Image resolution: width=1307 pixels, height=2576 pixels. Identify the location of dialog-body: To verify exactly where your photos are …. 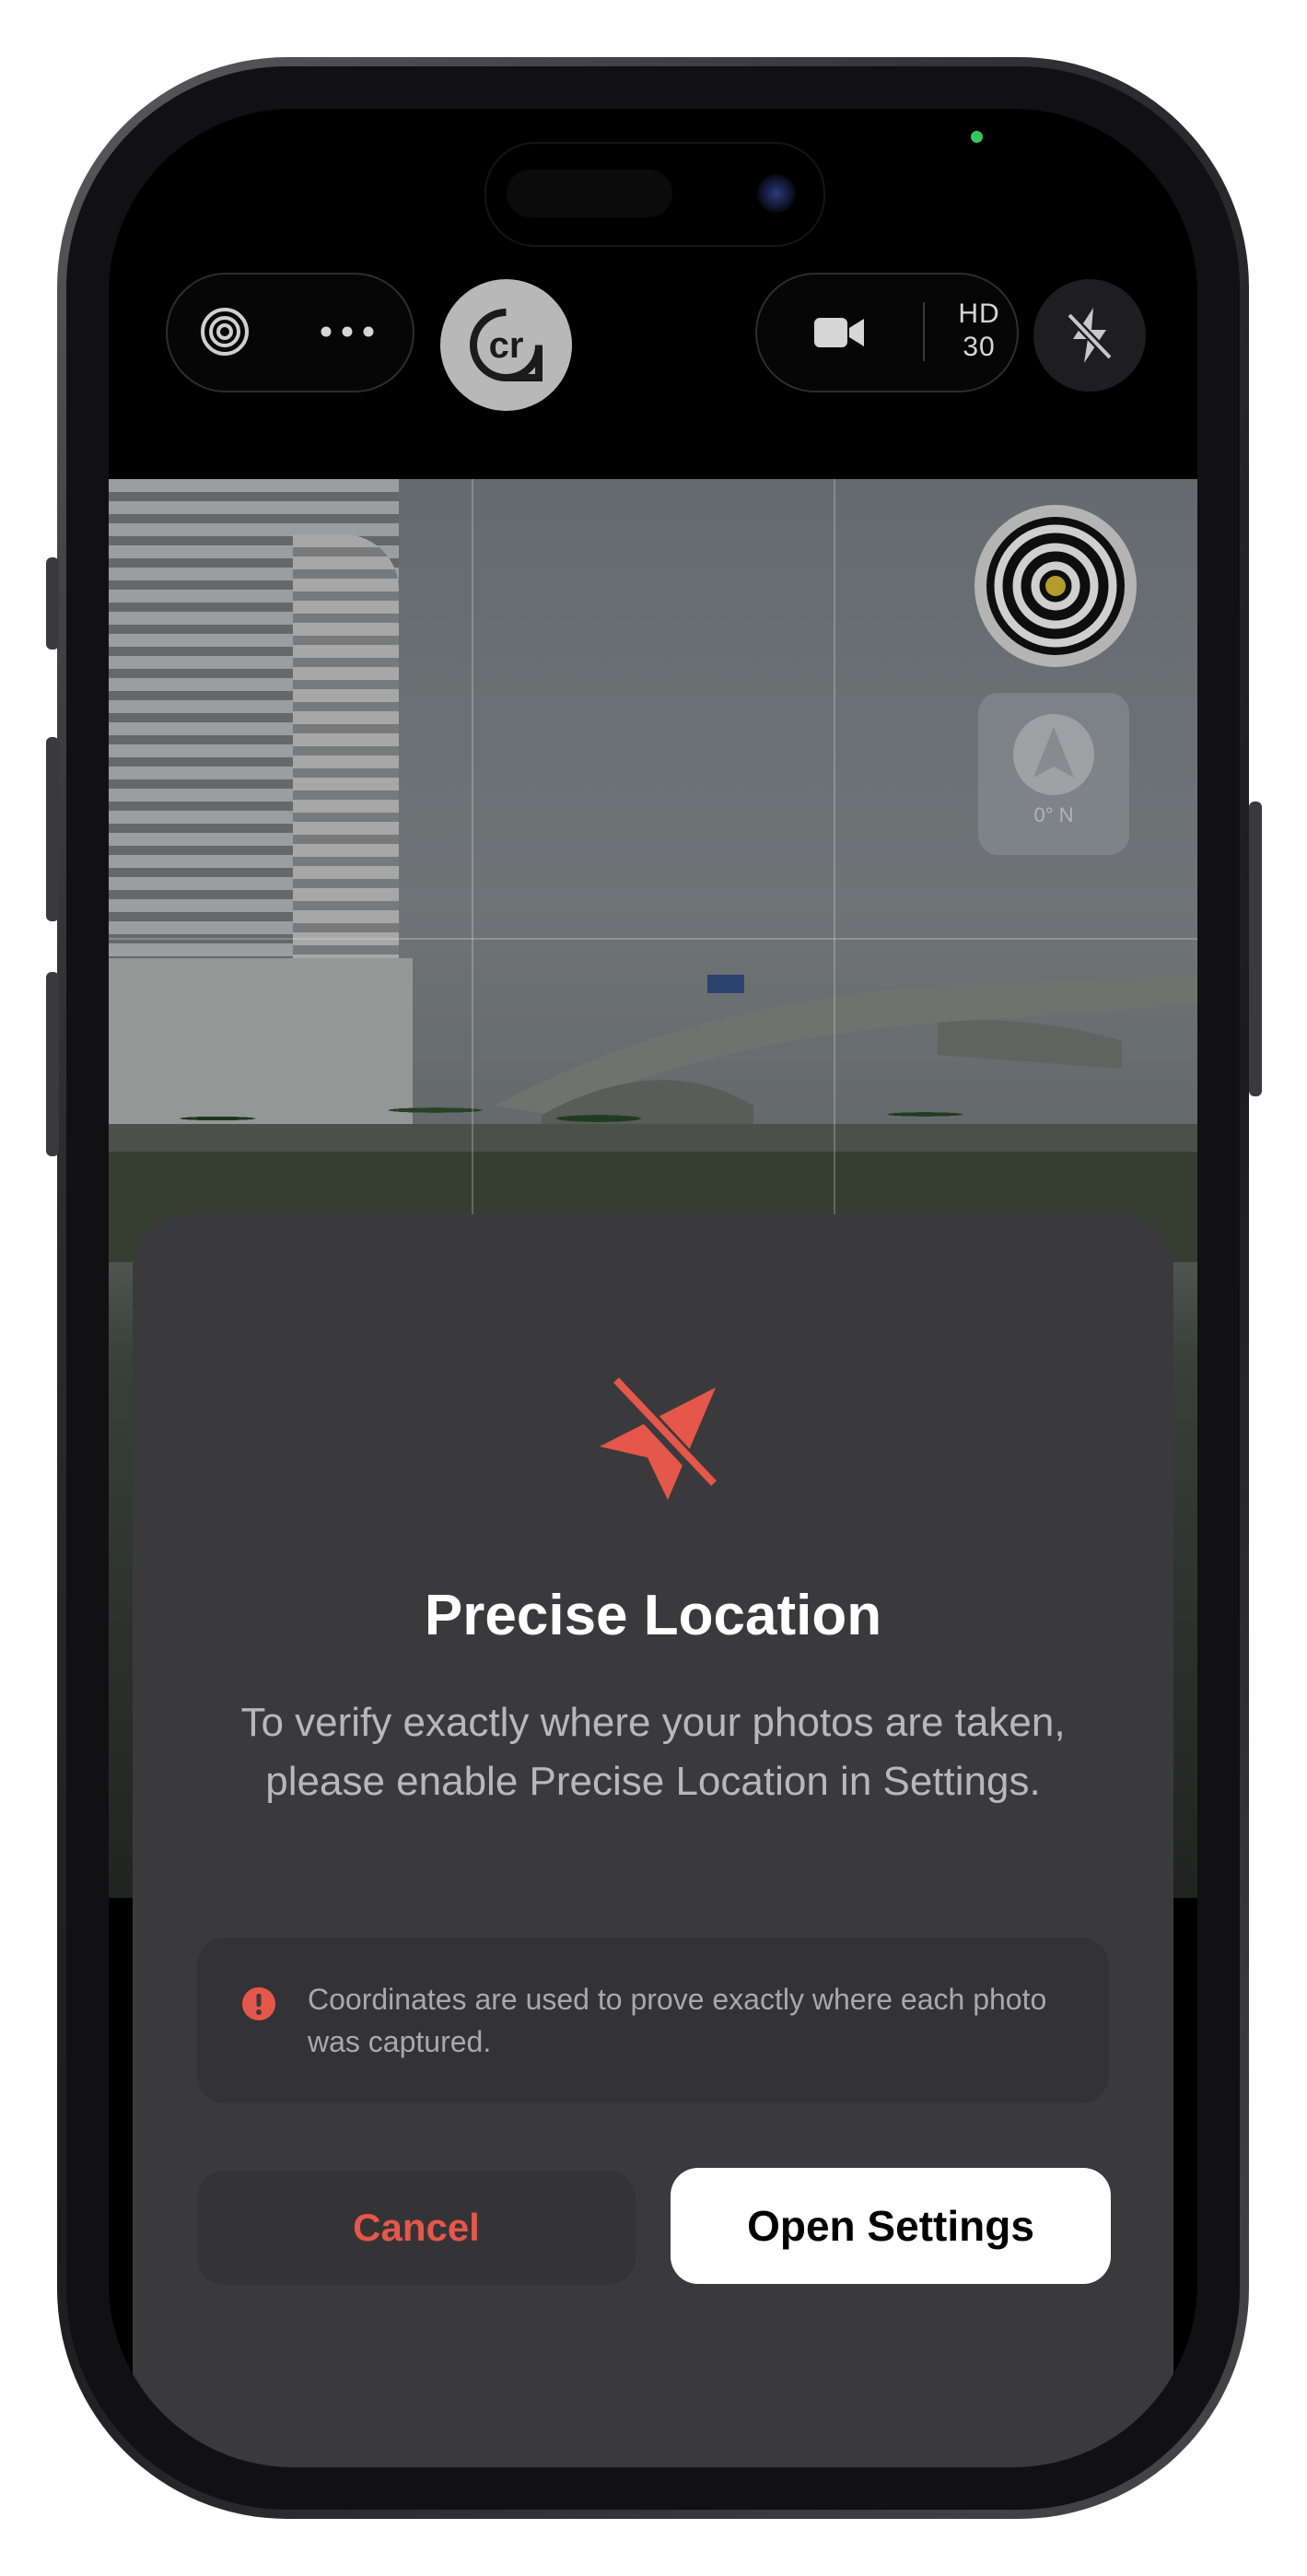
(653, 1752).